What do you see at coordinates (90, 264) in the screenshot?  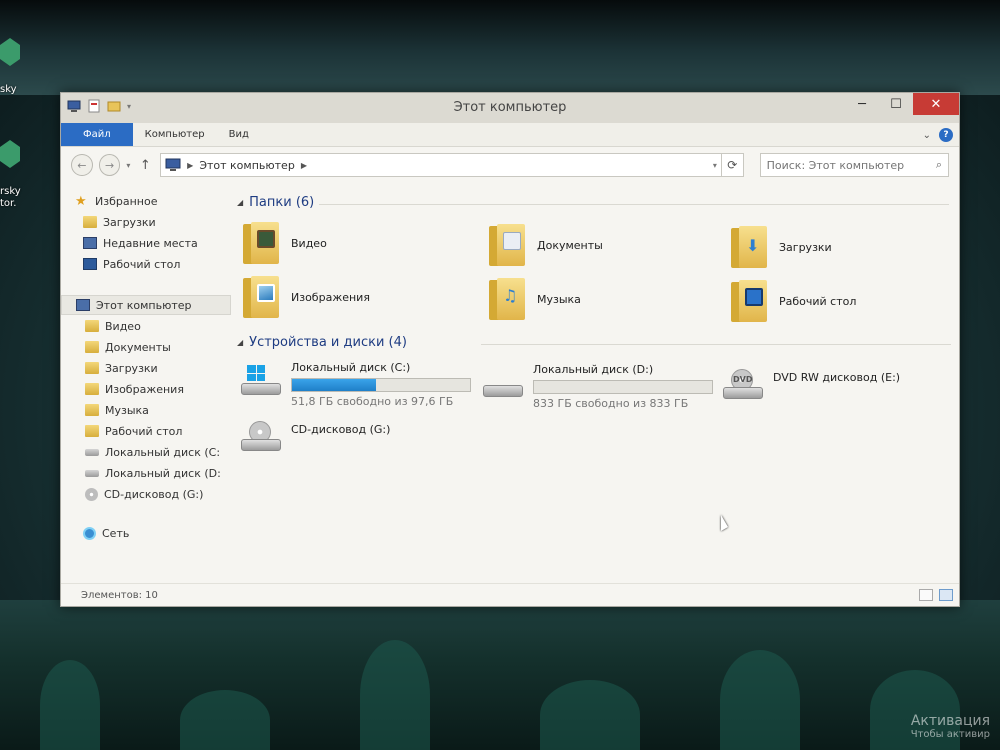 I see `desktop-icon` at bounding box center [90, 264].